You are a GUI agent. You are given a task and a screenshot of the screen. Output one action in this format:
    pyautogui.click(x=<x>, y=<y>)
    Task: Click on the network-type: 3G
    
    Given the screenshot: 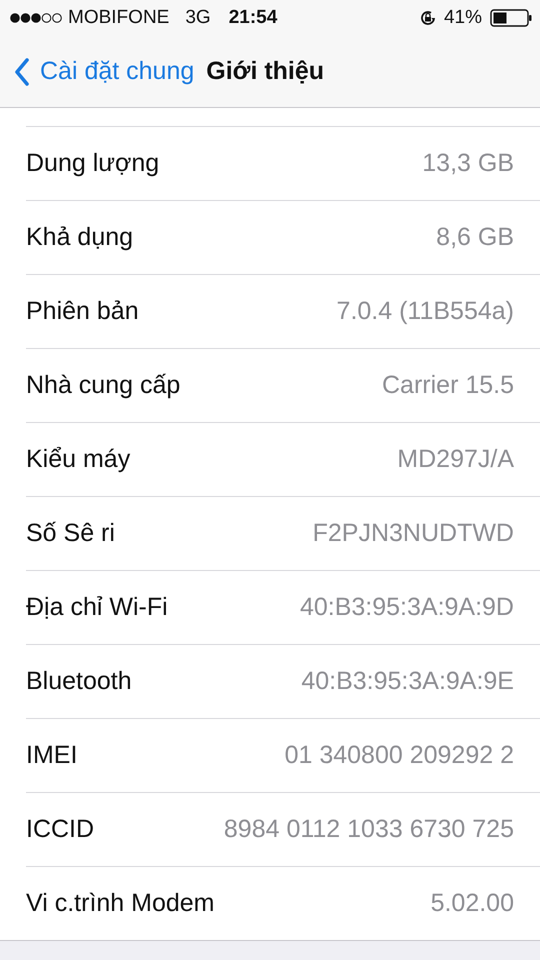 What is the action you would take?
    pyautogui.click(x=198, y=18)
    